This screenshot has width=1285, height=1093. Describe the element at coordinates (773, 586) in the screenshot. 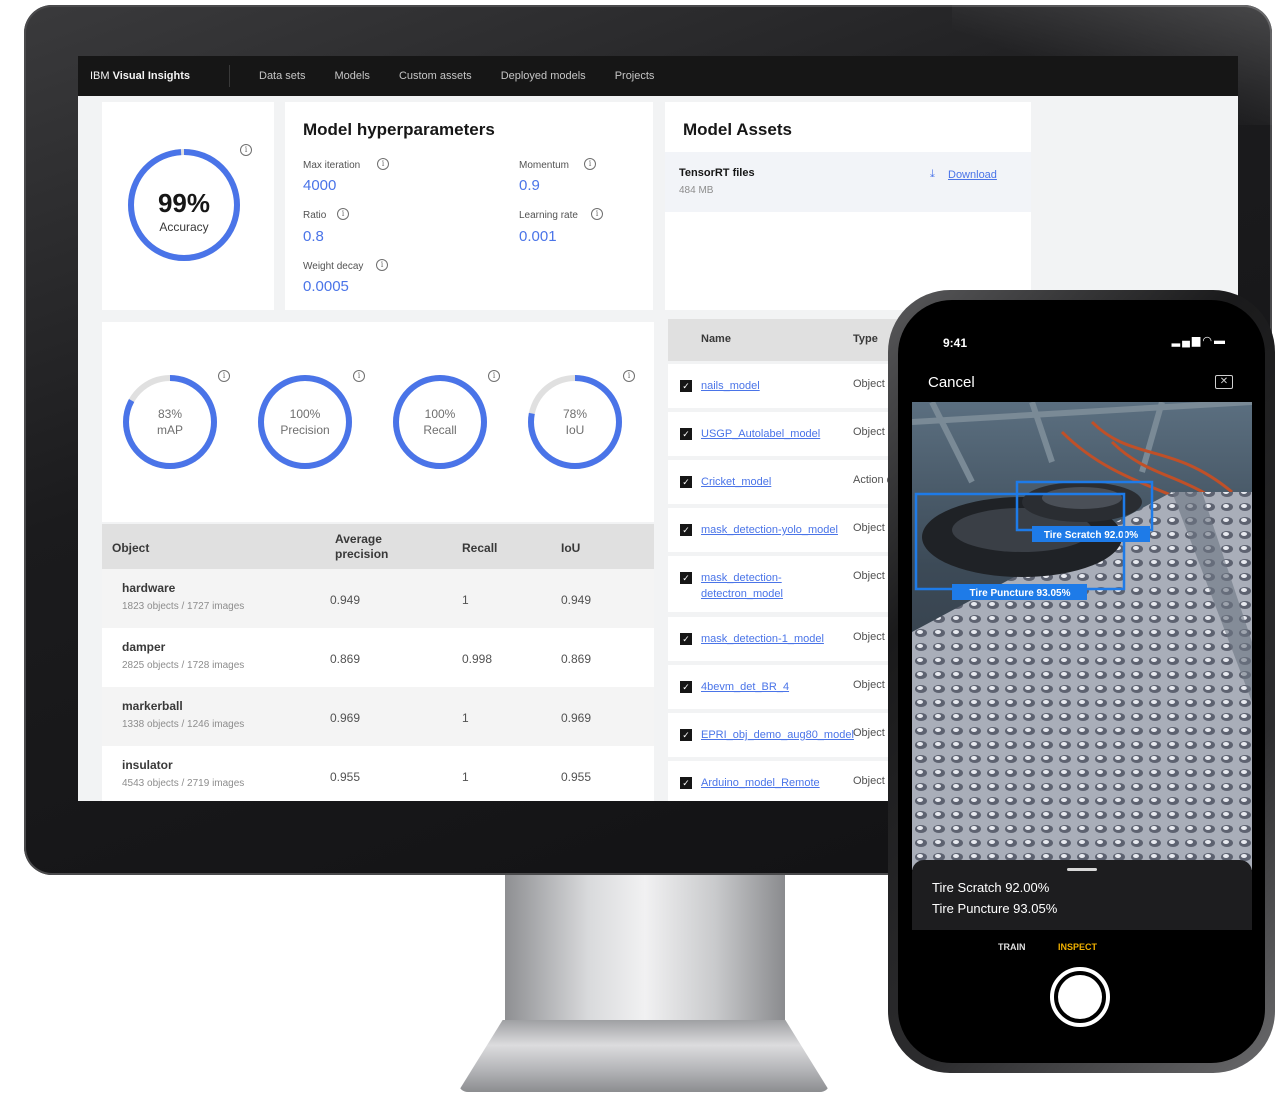

I see `model-name-link: mask_detection-detectron_model` at that location.